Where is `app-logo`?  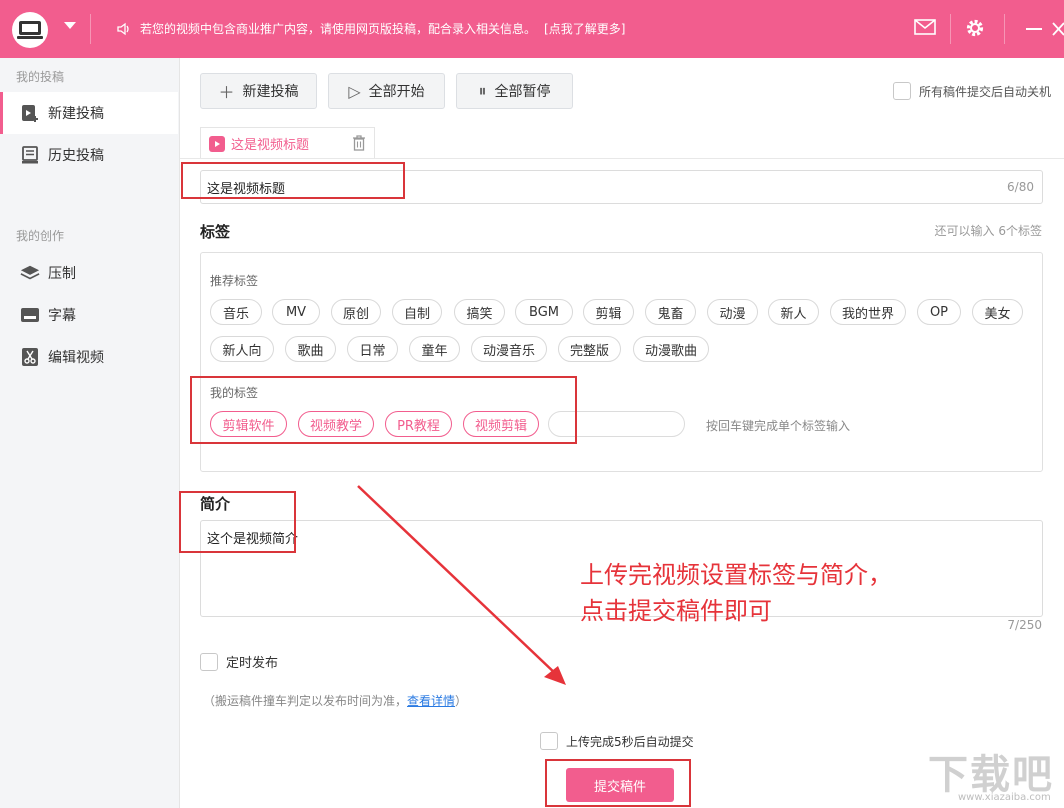
app-logo is located at coordinates (30, 30).